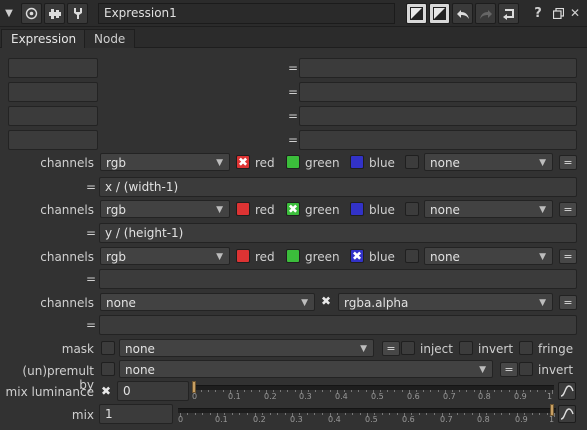  What do you see at coordinates (462, 13) in the screenshot?
I see `undo-icon` at bounding box center [462, 13].